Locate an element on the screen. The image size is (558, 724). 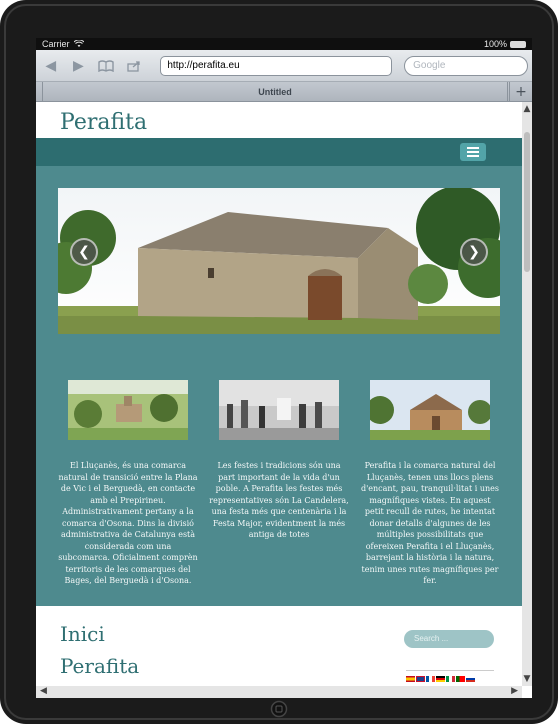
menu-toggle-button is located at coordinates (473, 152).